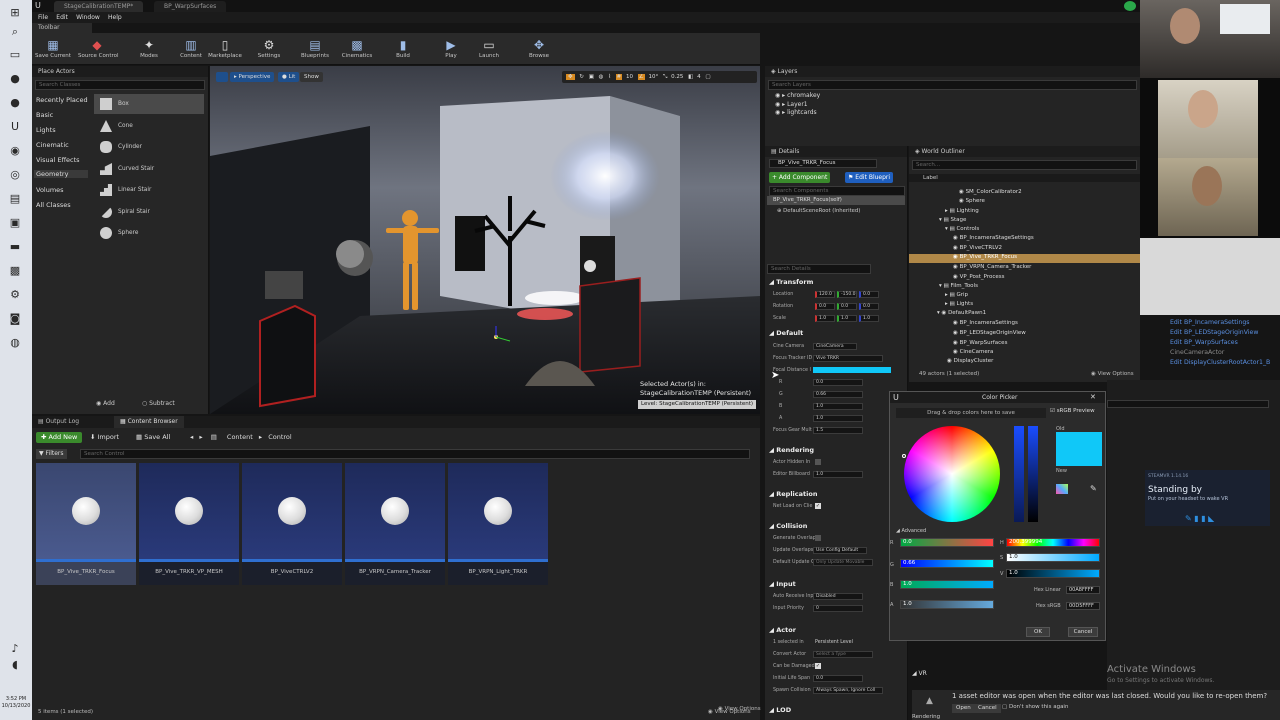 Image resolution: width=1280 pixels, height=720 pixels. Describe the element at coordinates (98, 50) in the screenshot. I see `source-control-button: ◆ Source Control` at that location.